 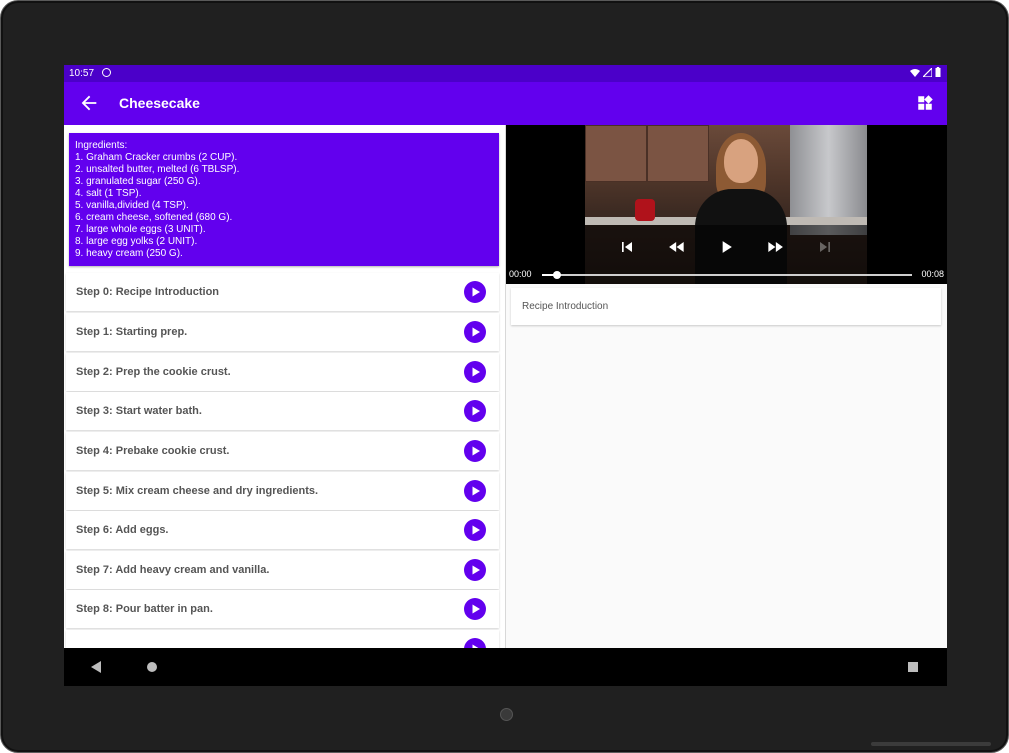 What do you see at coordinates (139, 411) in the screenshot?
I see `step-label: Step 3: Start water bath.` at bounding box center [139, 411].